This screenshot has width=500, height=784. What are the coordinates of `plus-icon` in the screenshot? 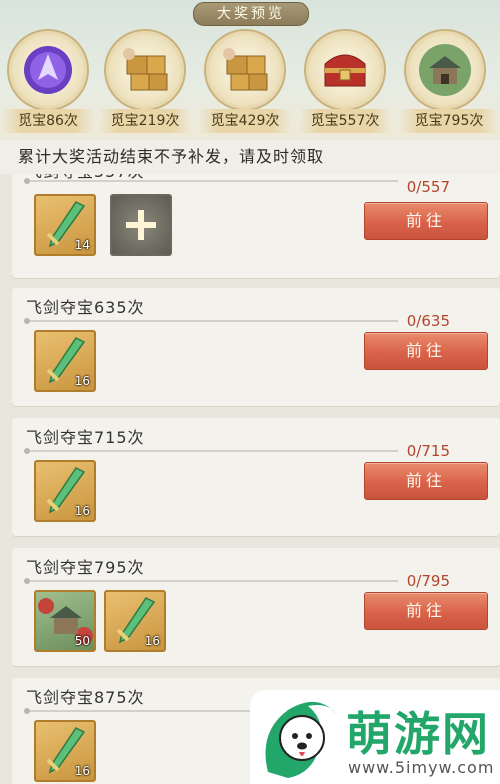 It's located at (141, 225).